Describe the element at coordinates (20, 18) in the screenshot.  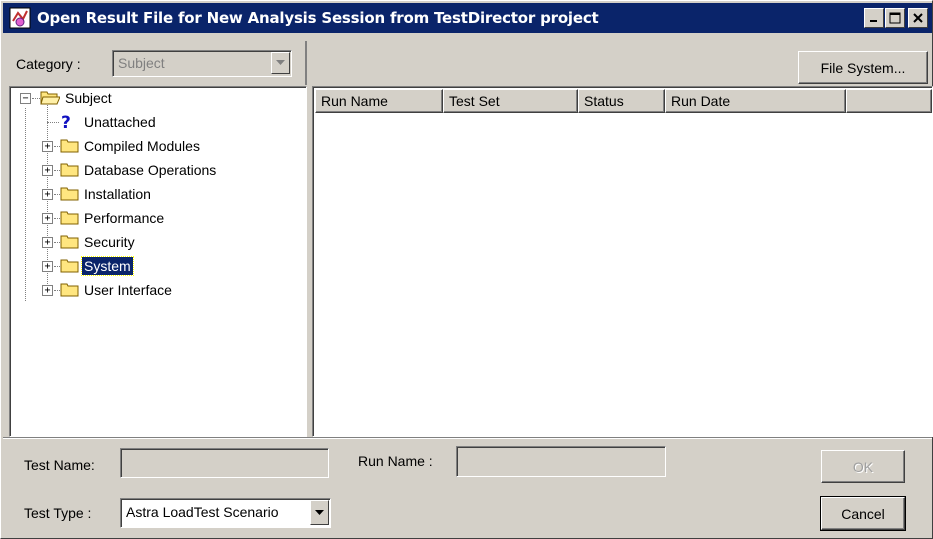
I see `analysis-app-icon` at that location.